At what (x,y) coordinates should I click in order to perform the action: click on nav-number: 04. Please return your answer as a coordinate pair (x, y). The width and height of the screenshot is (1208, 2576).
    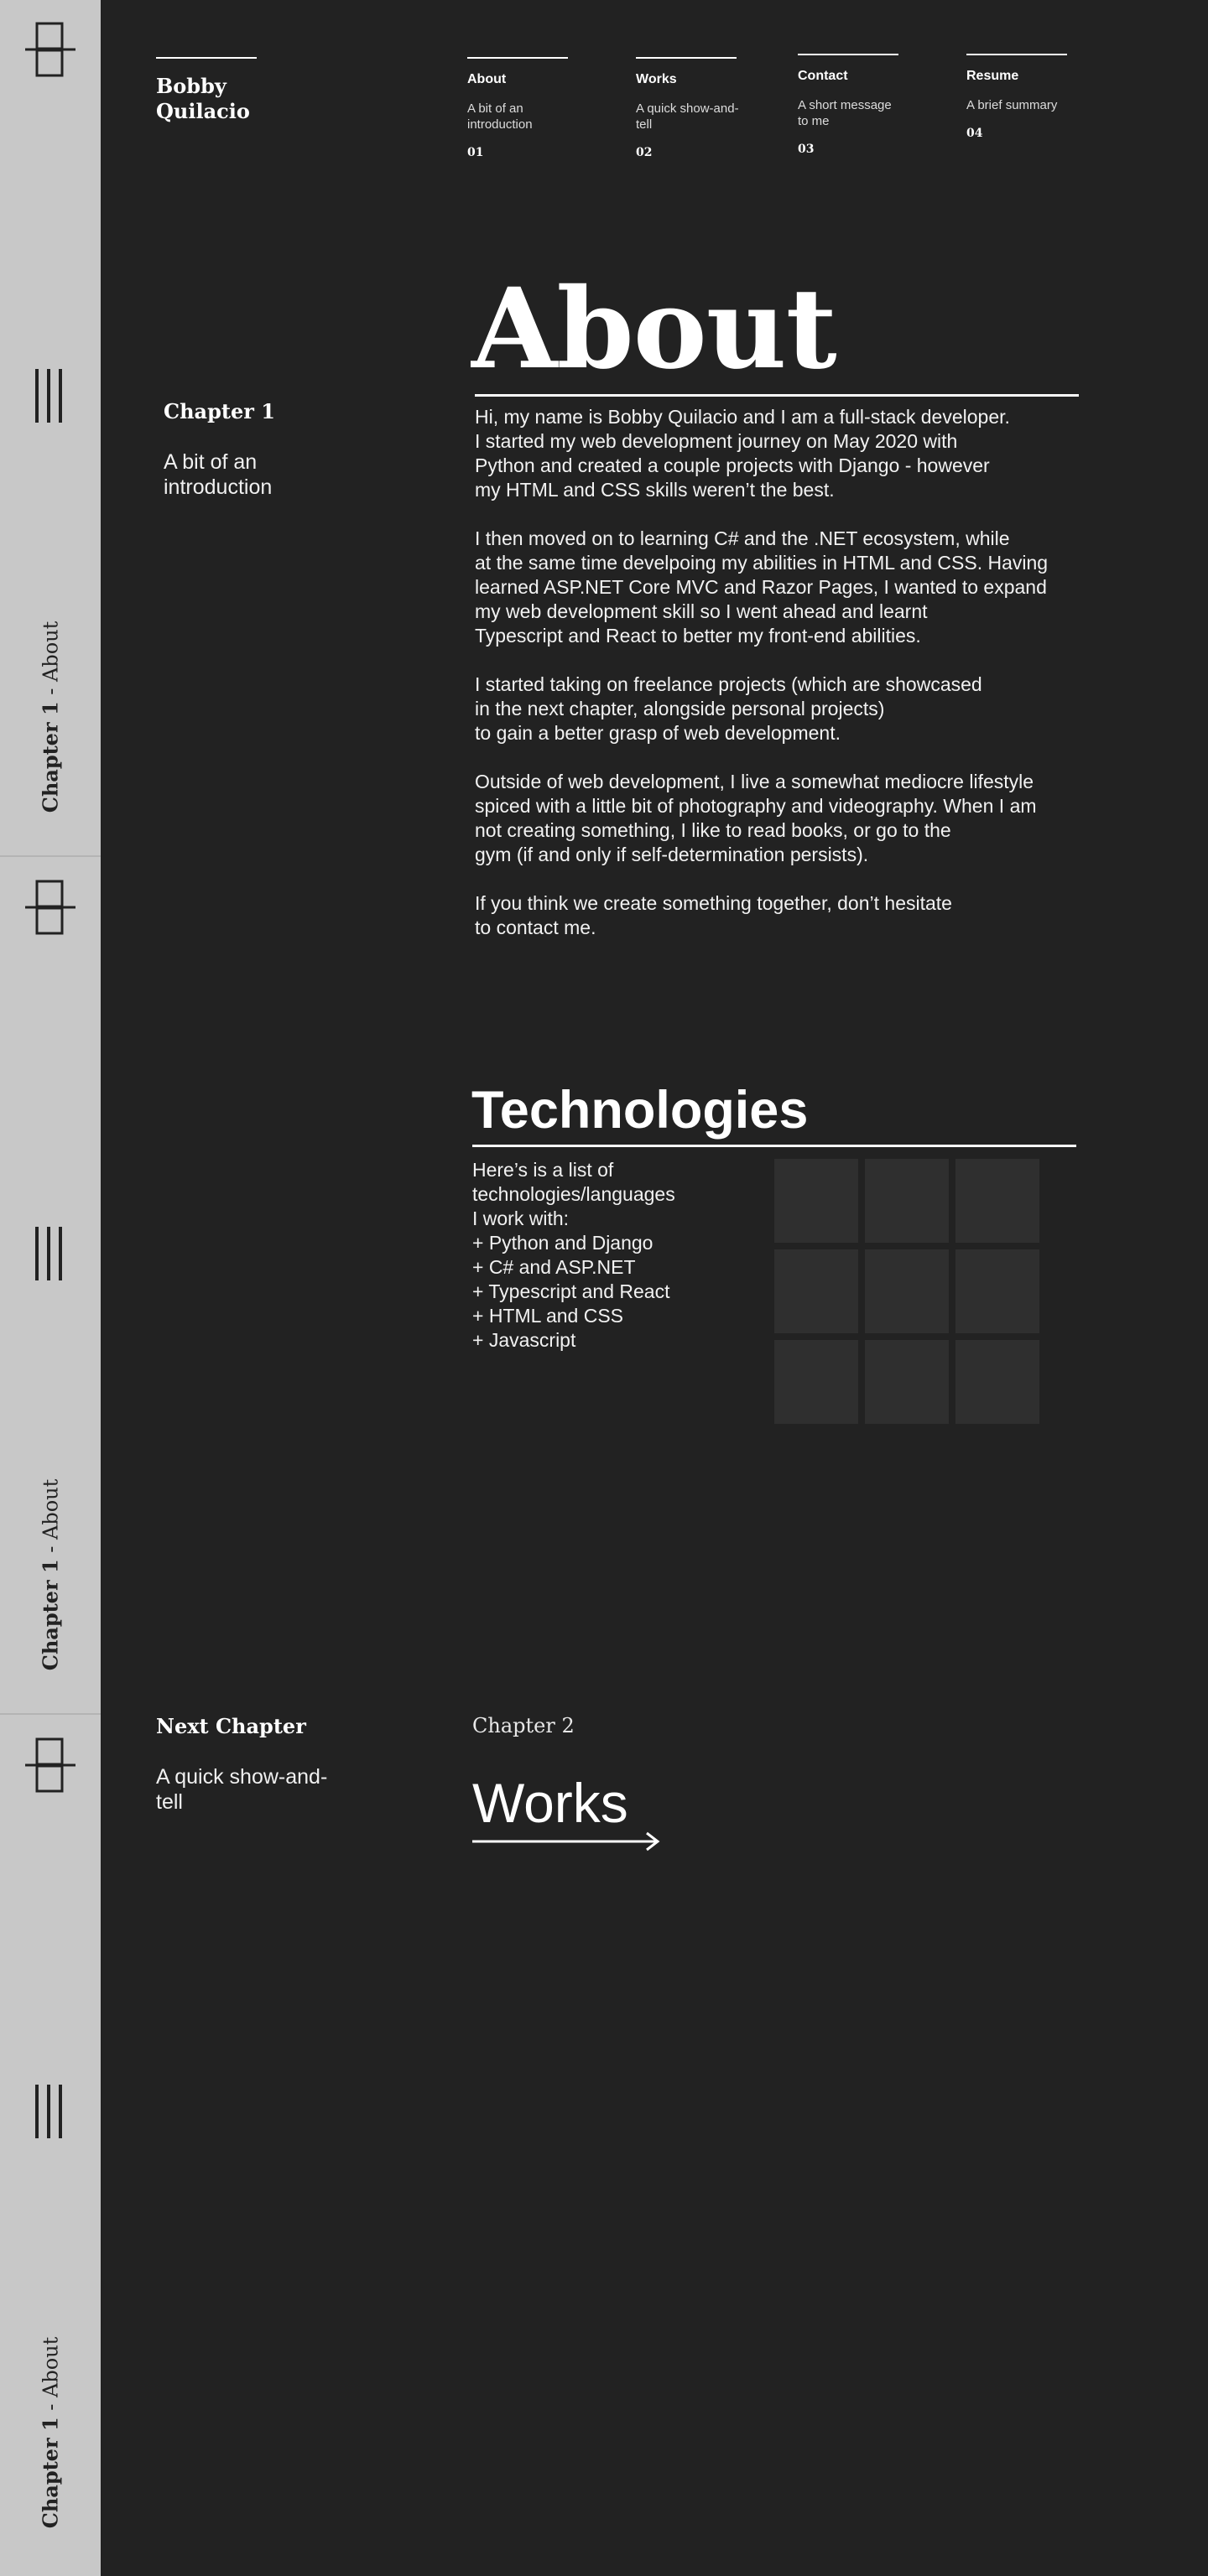
    Looking at the image, I should click on (975, 133).